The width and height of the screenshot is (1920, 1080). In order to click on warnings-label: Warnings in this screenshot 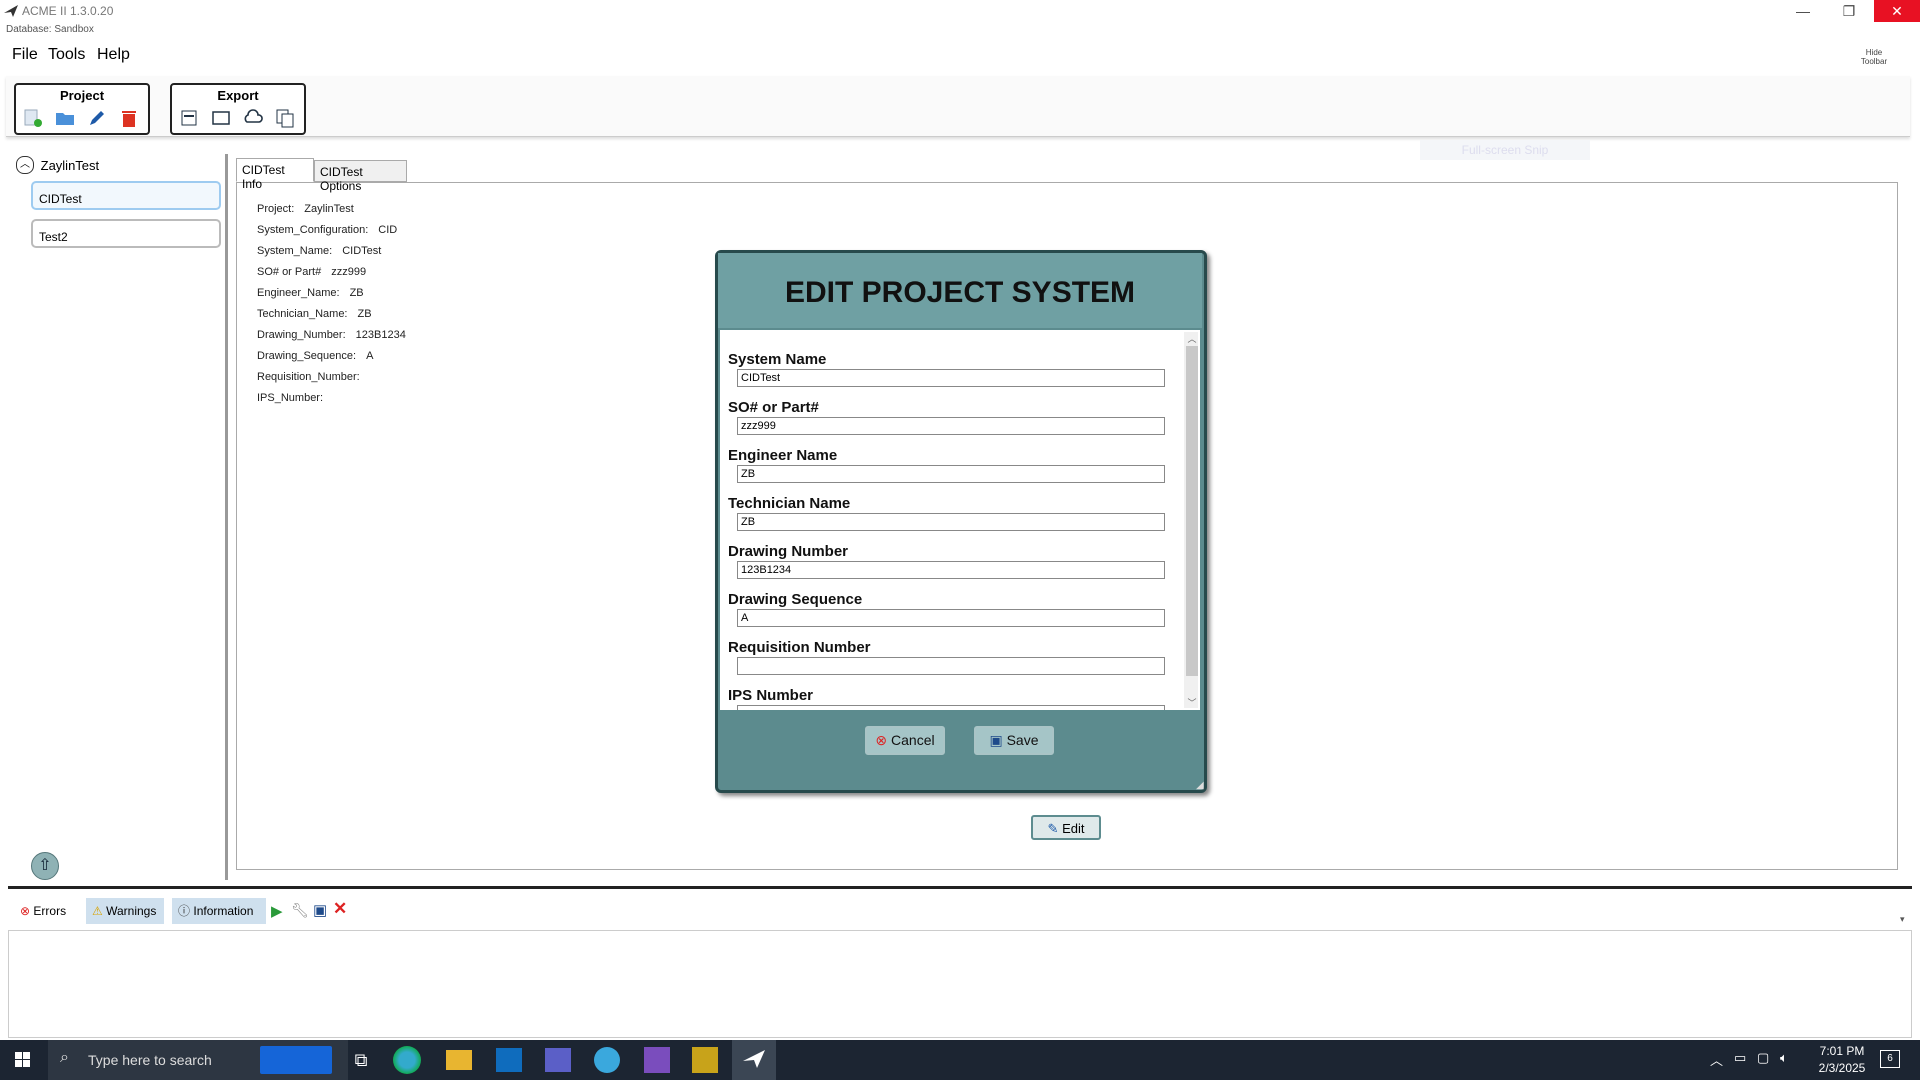, I will do `click(131, 911)`.